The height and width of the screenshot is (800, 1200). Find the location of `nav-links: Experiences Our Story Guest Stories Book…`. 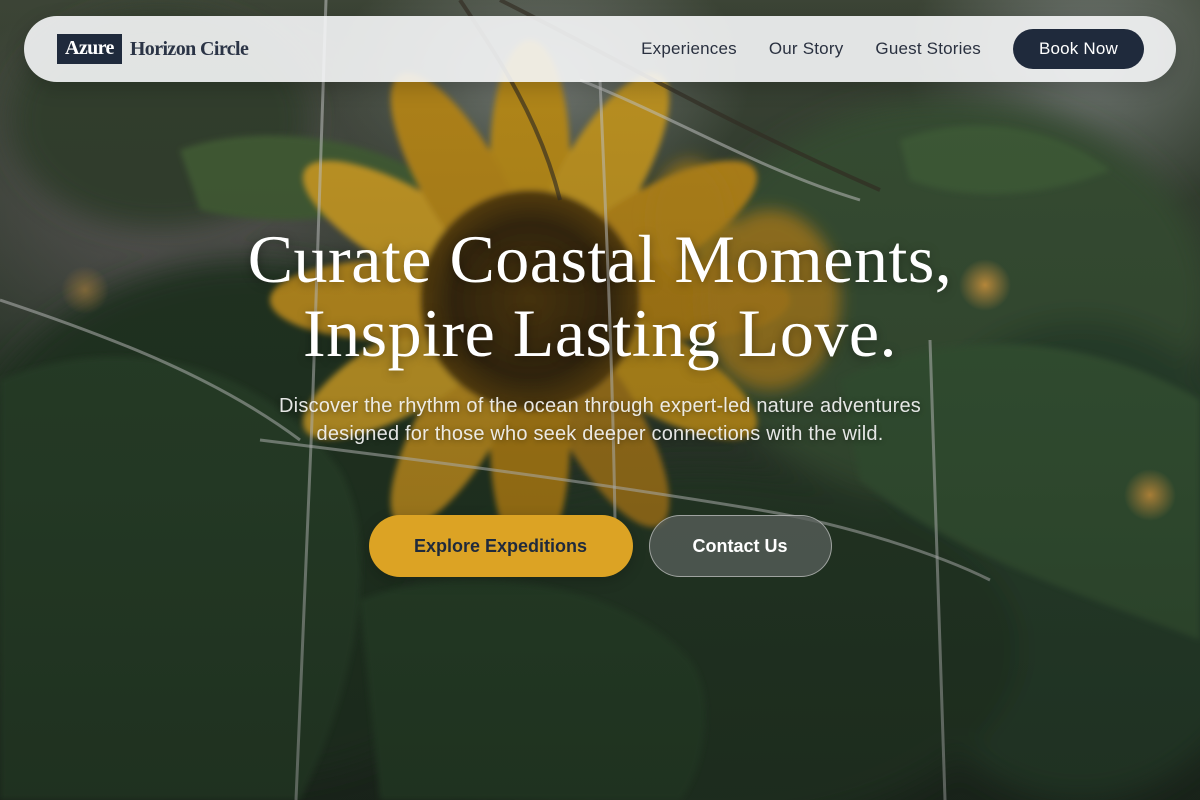

nav-links: Experiences Our Story Guest Stories Book… is located at coordinates (892, 49).